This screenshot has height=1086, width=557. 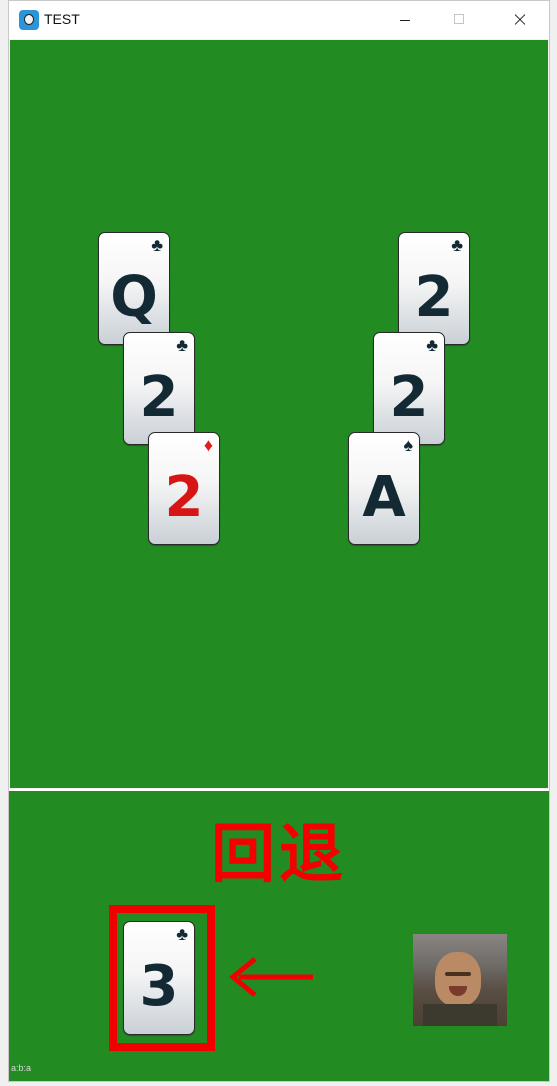 What do you see at coordinates (29, 20) in the screenshot?
I see `app-icon` at bounding box center [29, 20].